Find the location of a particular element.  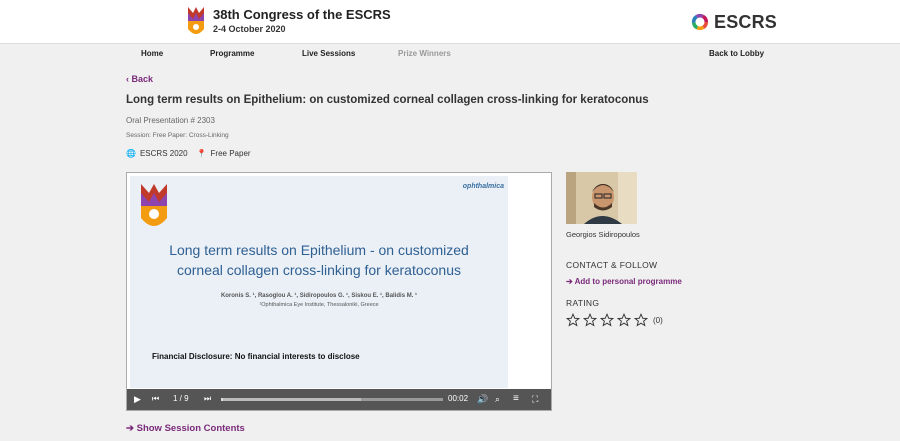

back-label: Back is located at coordinates (142, 79).